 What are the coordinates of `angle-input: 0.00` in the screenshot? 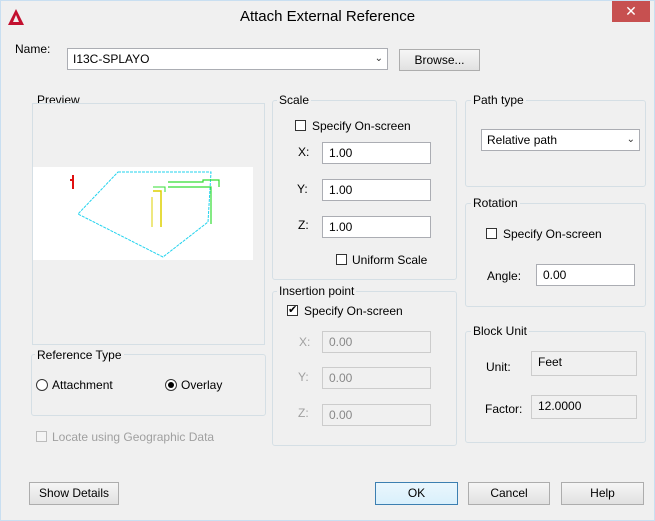 It's located at (585, 275).